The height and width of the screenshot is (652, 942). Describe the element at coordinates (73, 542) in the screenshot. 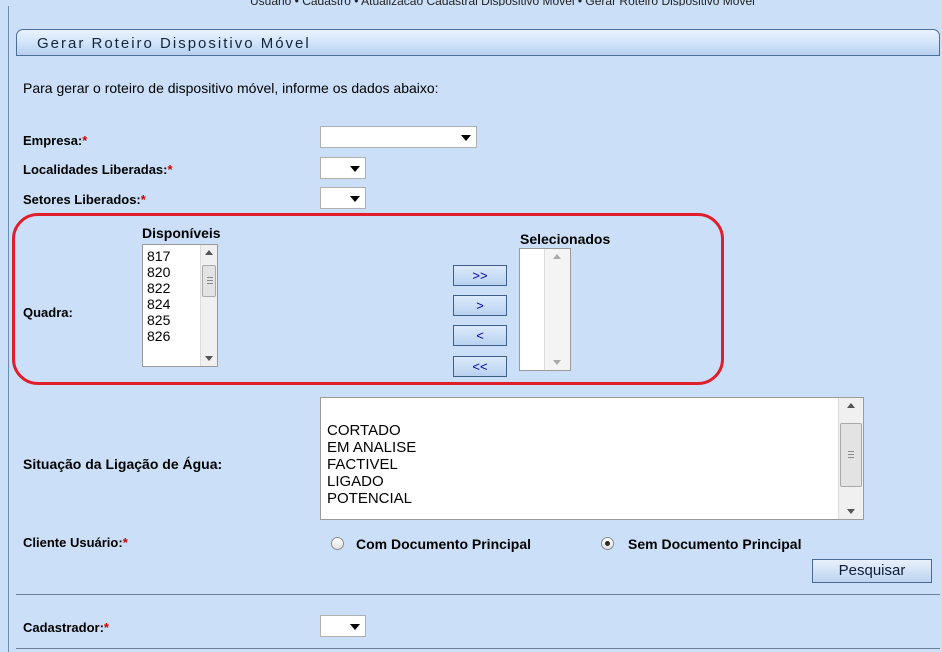

I see `cliente-label-text: Cliente Usuário:` at that location.